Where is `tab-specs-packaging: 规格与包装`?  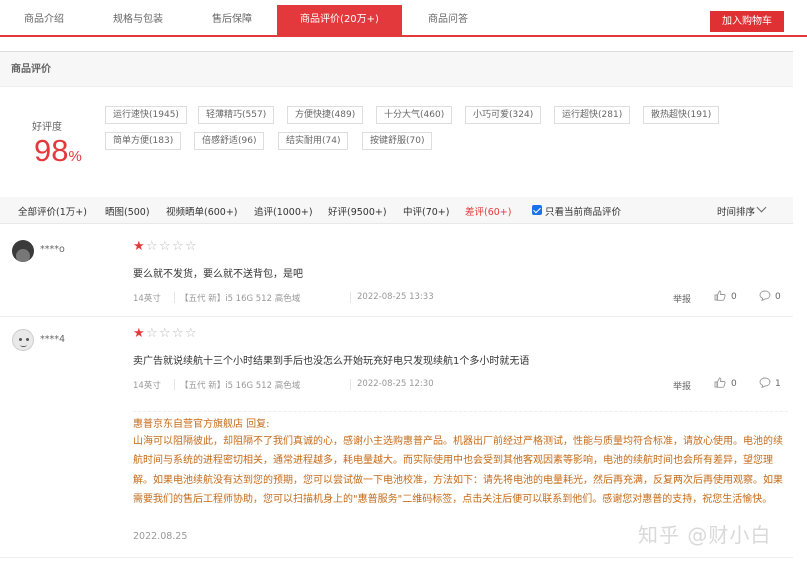 tab-specs-packaging: 规格与包装 is located at coordinates (138, 20).